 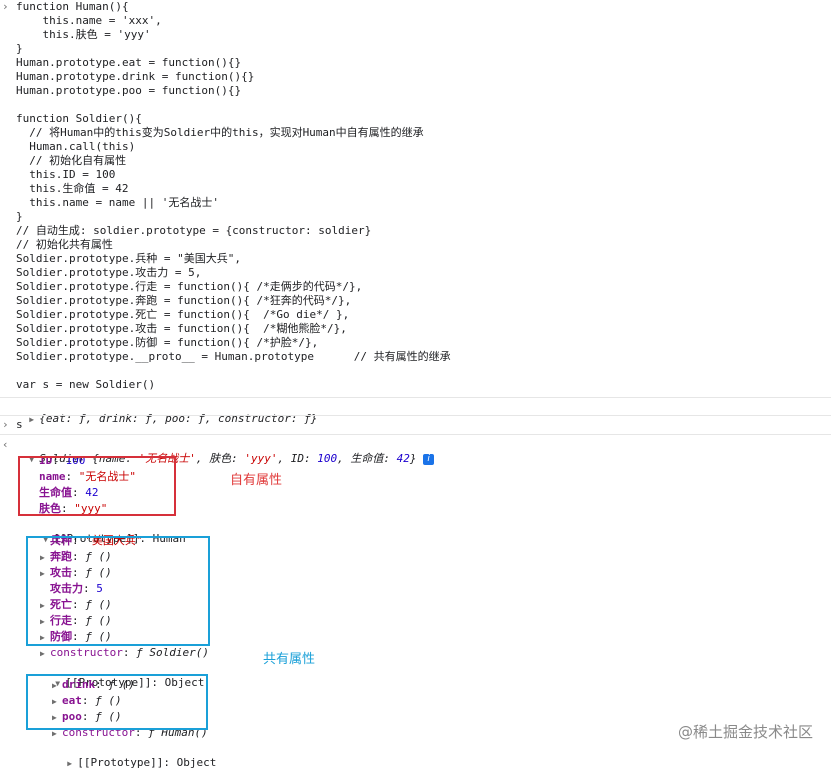 I want to click on code-line: Human.prototype.drink = function(){}, so click(x=135, y=76).